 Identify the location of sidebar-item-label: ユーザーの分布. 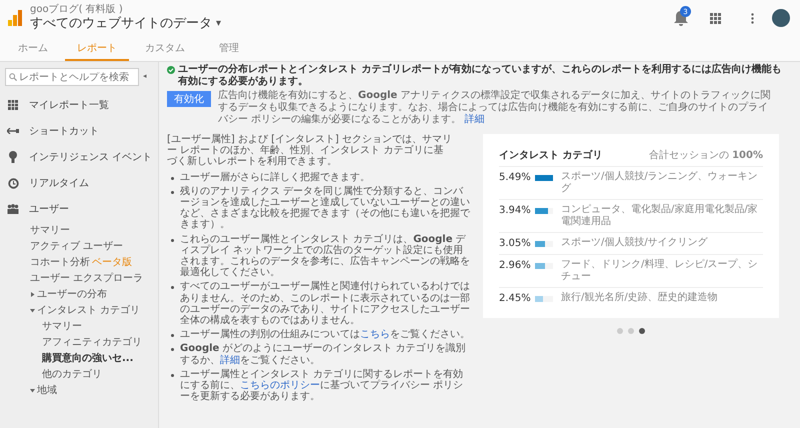
(72, 294).